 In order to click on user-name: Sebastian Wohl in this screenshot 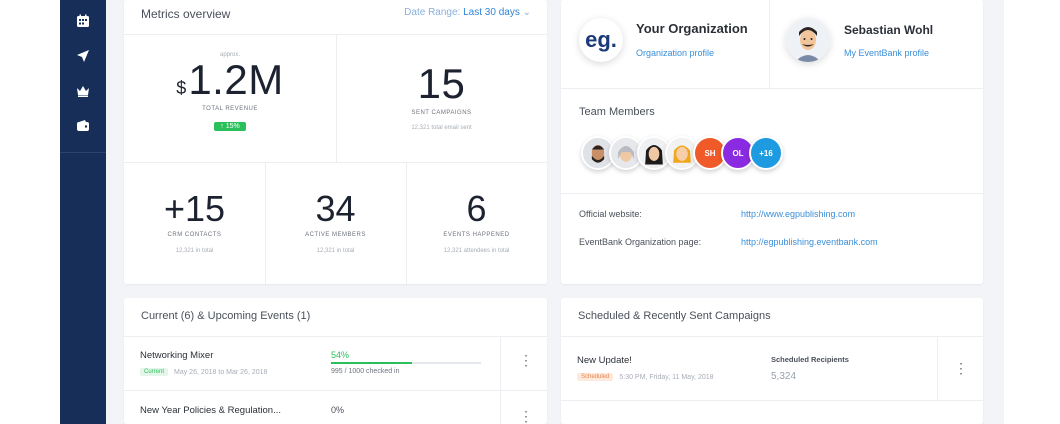, I will do `click(889, 30)`.